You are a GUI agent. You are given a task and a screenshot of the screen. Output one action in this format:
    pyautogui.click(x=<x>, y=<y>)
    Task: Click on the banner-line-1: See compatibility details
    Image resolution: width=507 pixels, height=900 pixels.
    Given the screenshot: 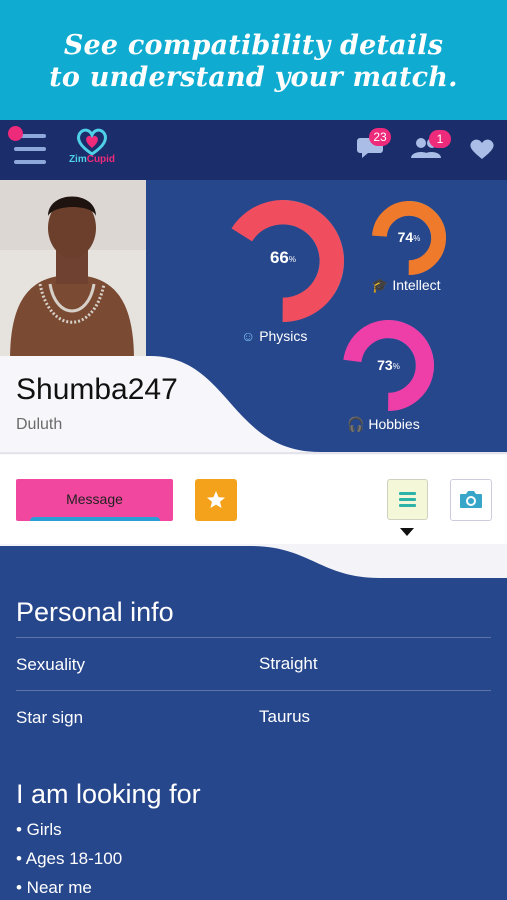 What is the action you would take?
    pyautogui.click(x=253, y=45)
    